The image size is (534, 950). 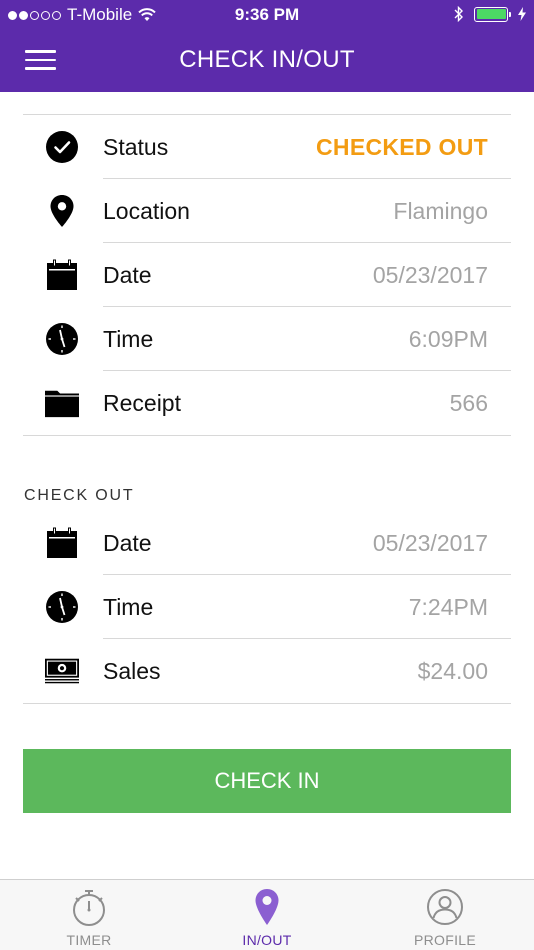 What do you see at coordinates (445, 907) in the screenshot?
I see `user-profile-icon` at bounding box center [445, 907].